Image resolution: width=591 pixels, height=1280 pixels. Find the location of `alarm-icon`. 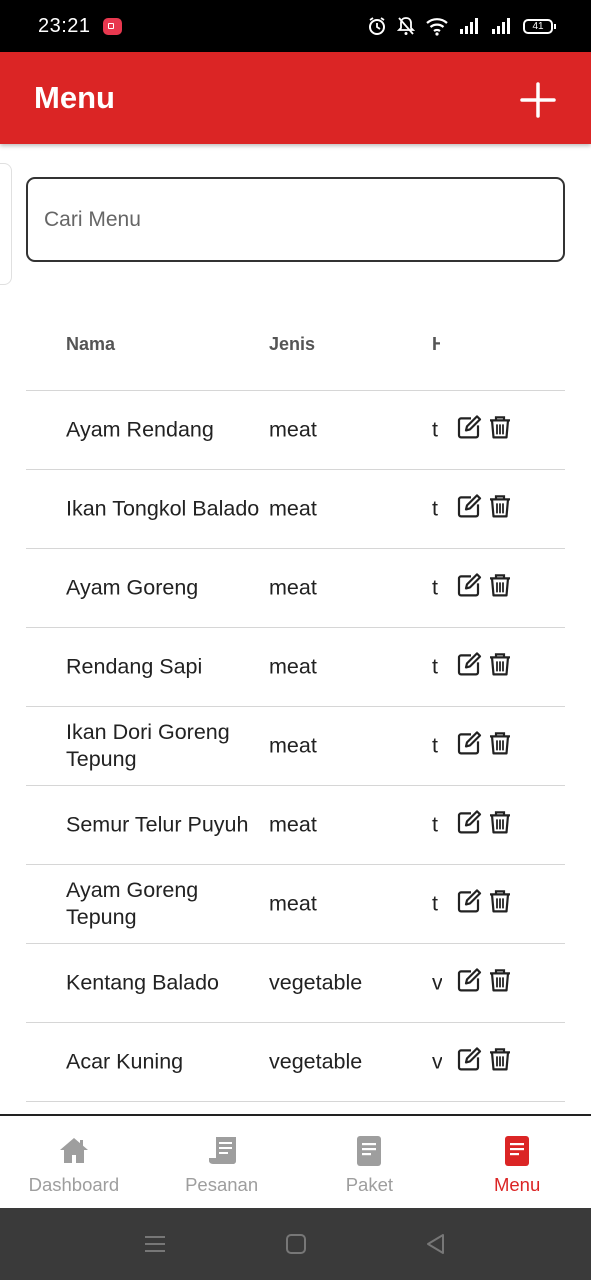

alarm-icon is located at coordinates (377, 26).